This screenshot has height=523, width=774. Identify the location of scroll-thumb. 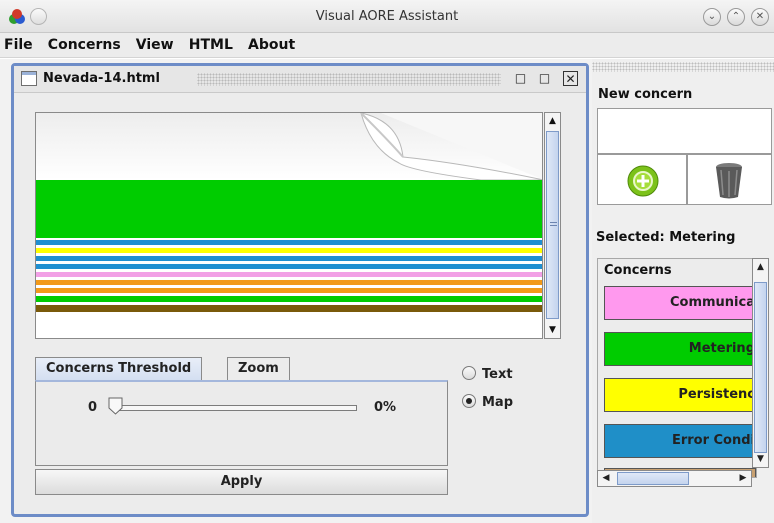
(552, 225).